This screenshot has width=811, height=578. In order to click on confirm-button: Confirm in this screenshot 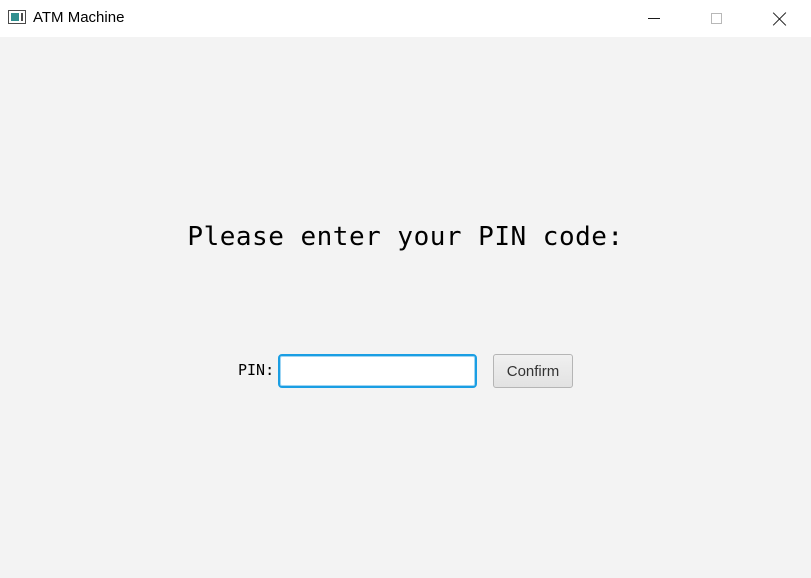, I will do `click(533, 371)`.